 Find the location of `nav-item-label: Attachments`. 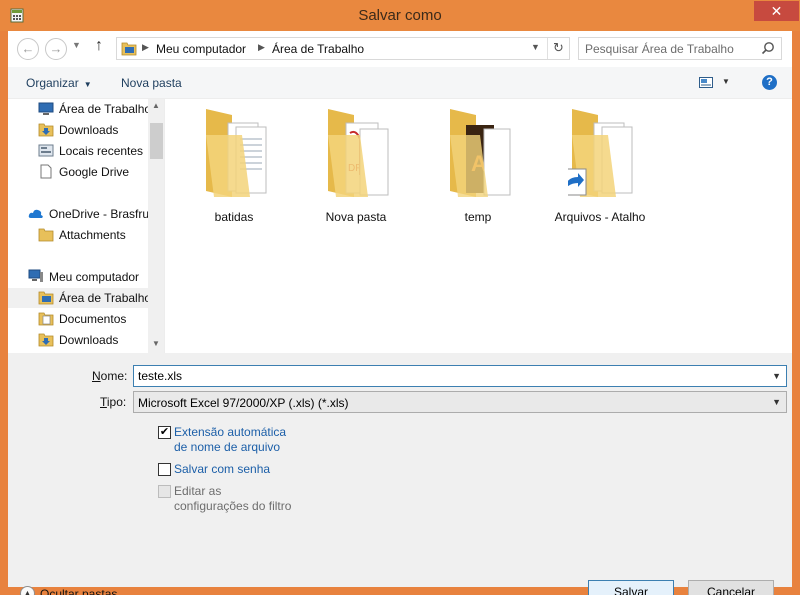

nav-item-label: Attachments is located at coordinates (92, 235).